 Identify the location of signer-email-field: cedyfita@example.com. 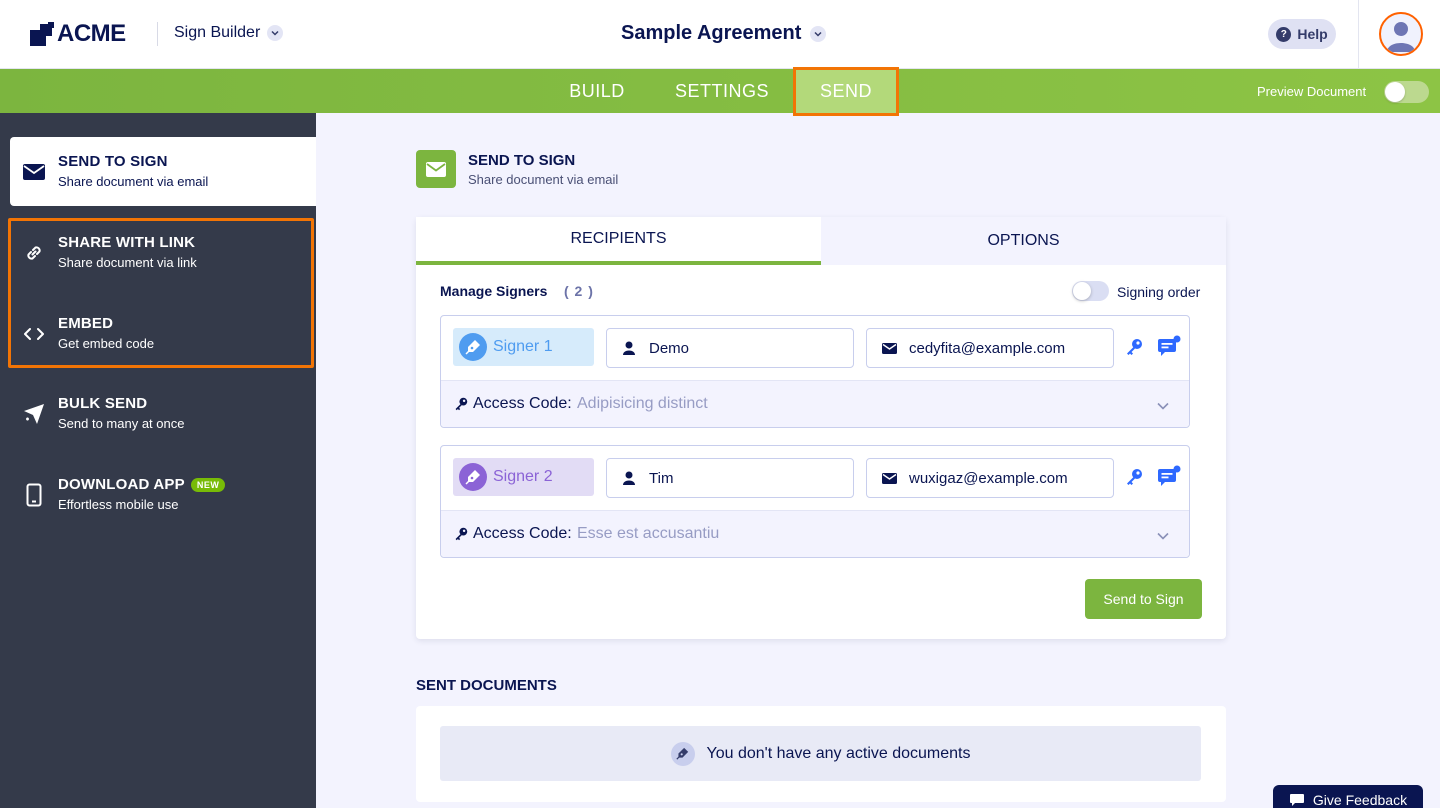
(990, 348).